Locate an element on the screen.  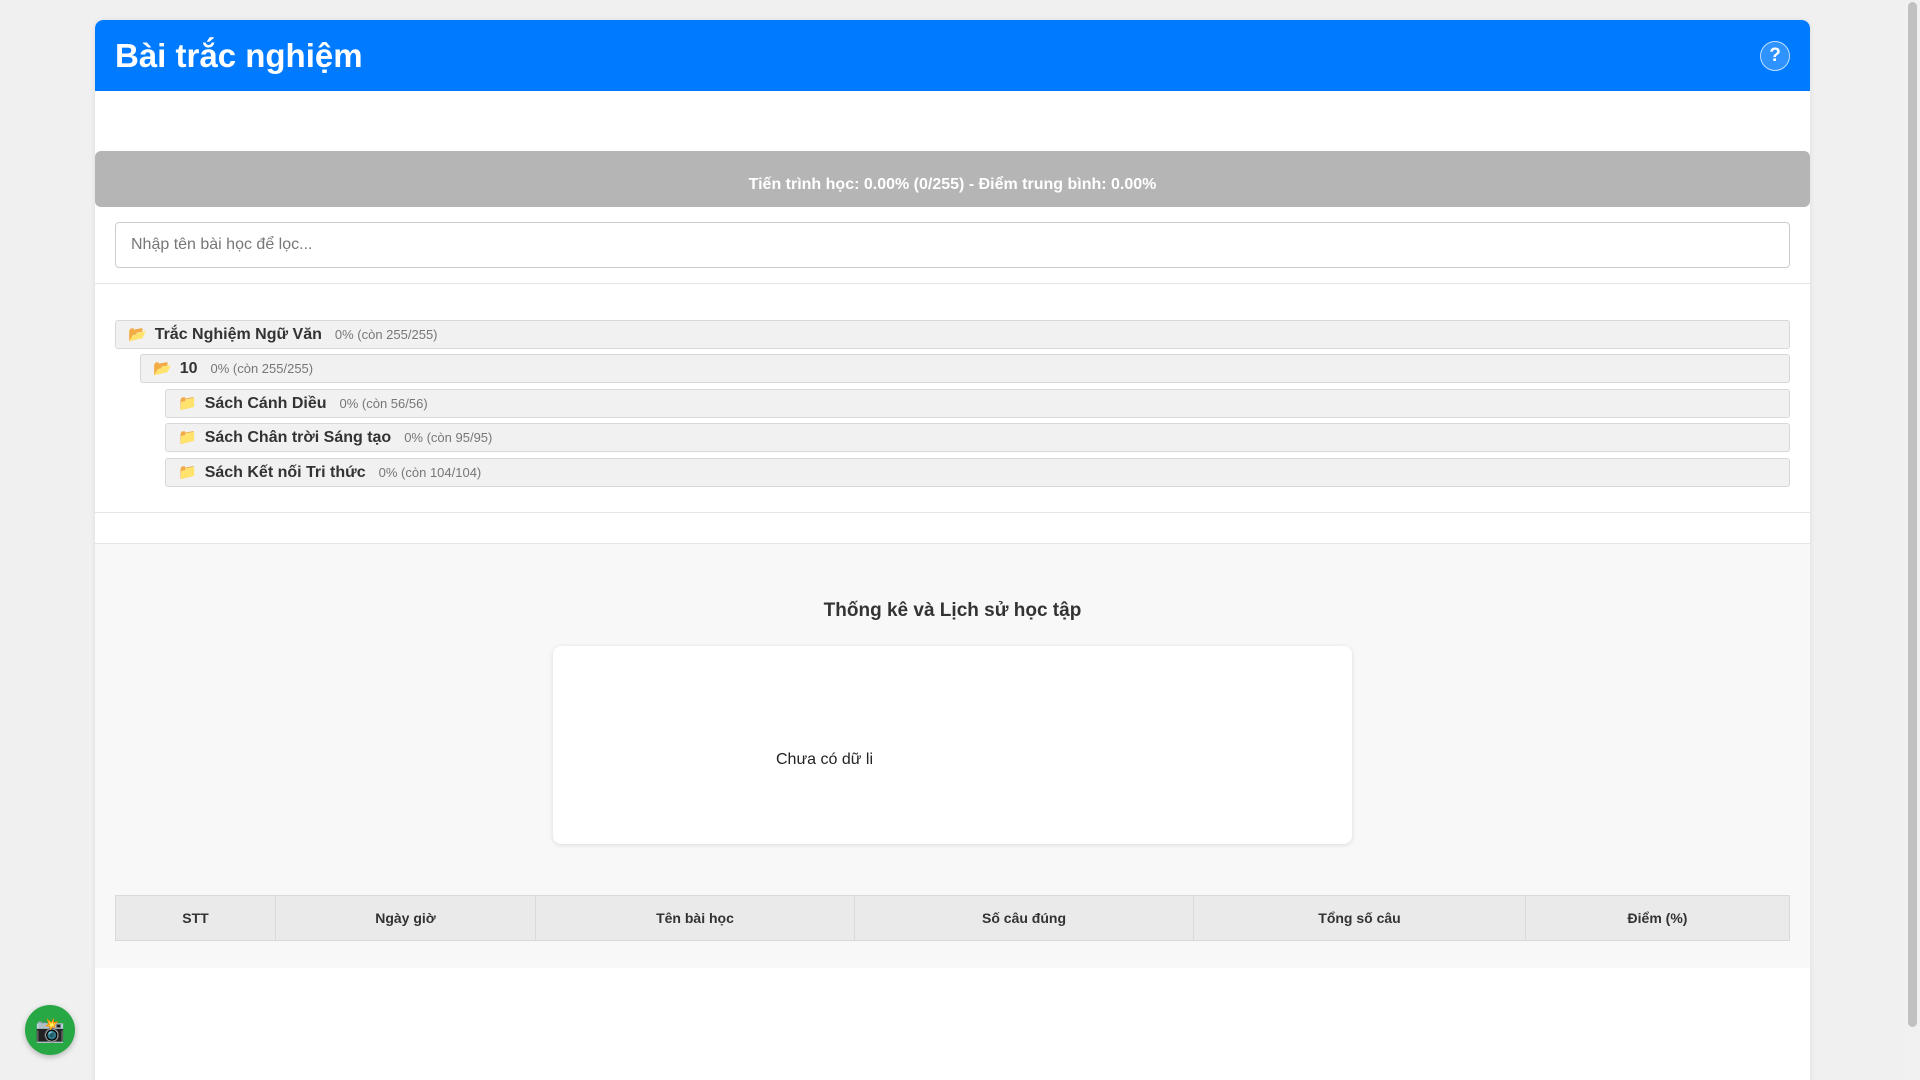
tree-item-name: 10 is located at coordinates (188, 368).